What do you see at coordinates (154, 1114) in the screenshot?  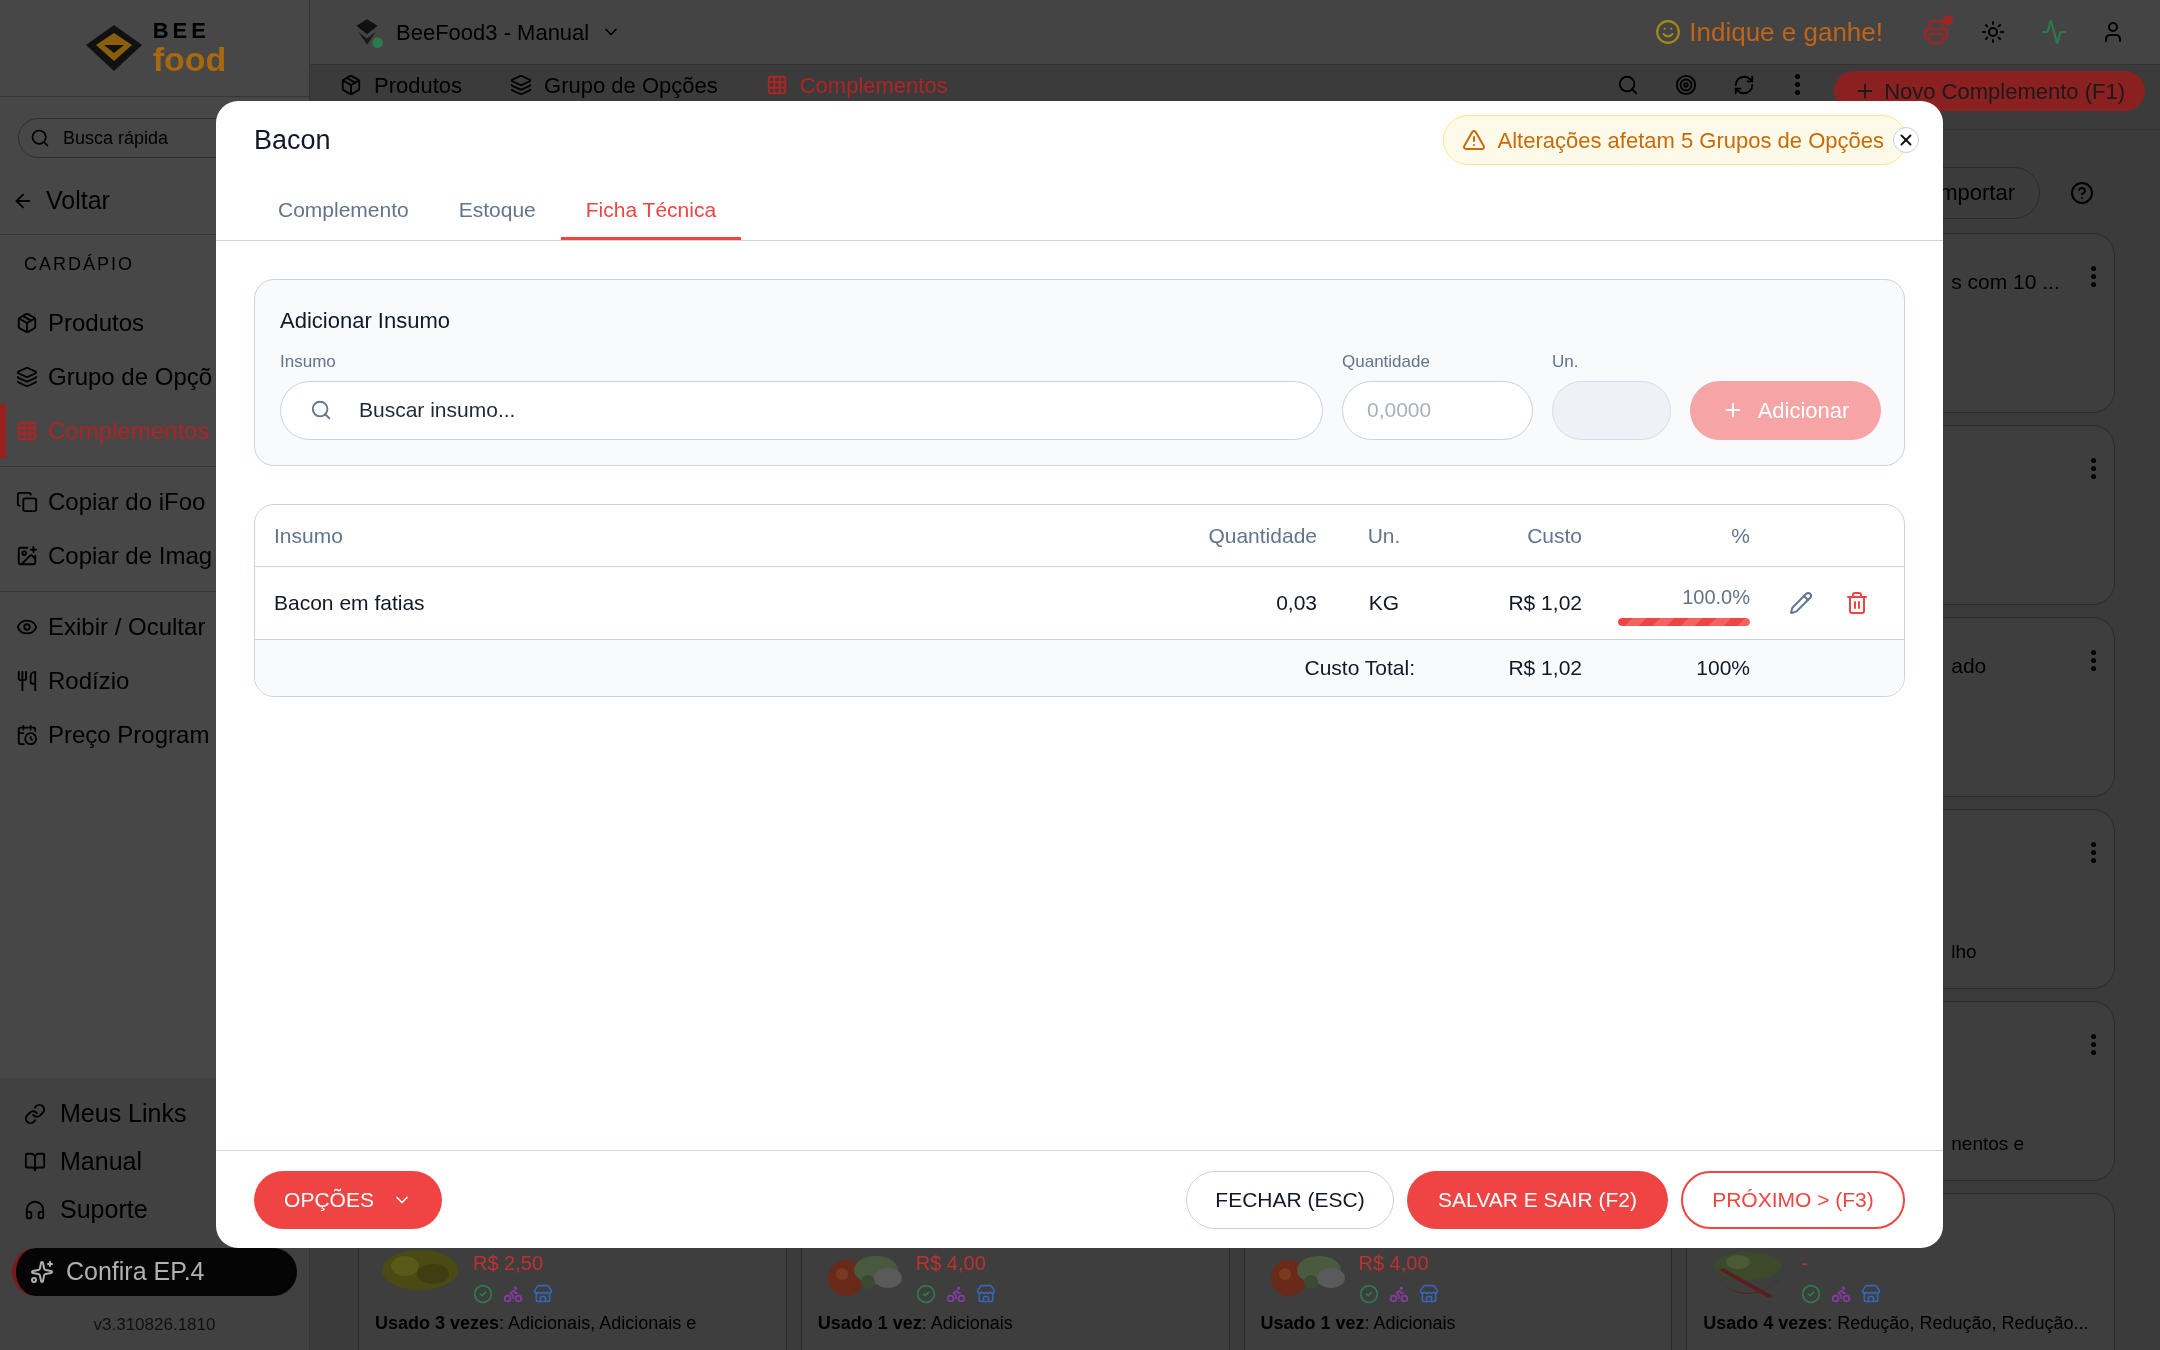 I see `sidebar-link: Meus Links` at bounding box center [154, 1114].